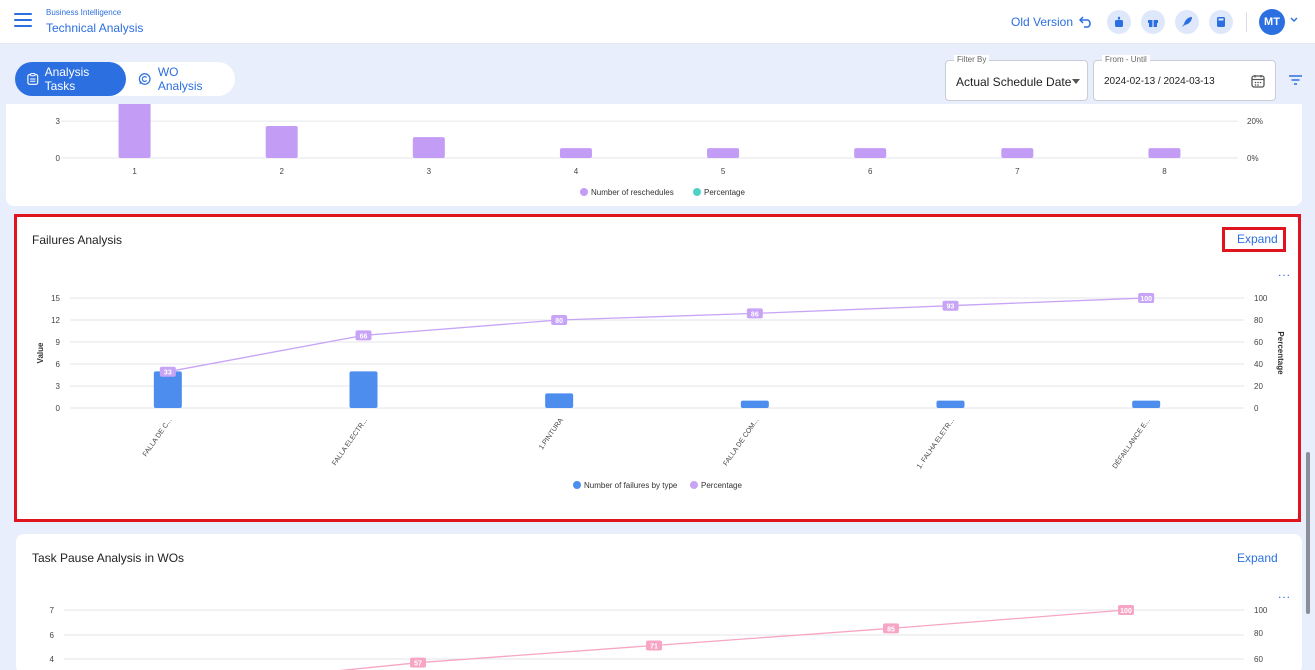  I want to click on y2-axis-label: Percentage, so click(1280, 353).